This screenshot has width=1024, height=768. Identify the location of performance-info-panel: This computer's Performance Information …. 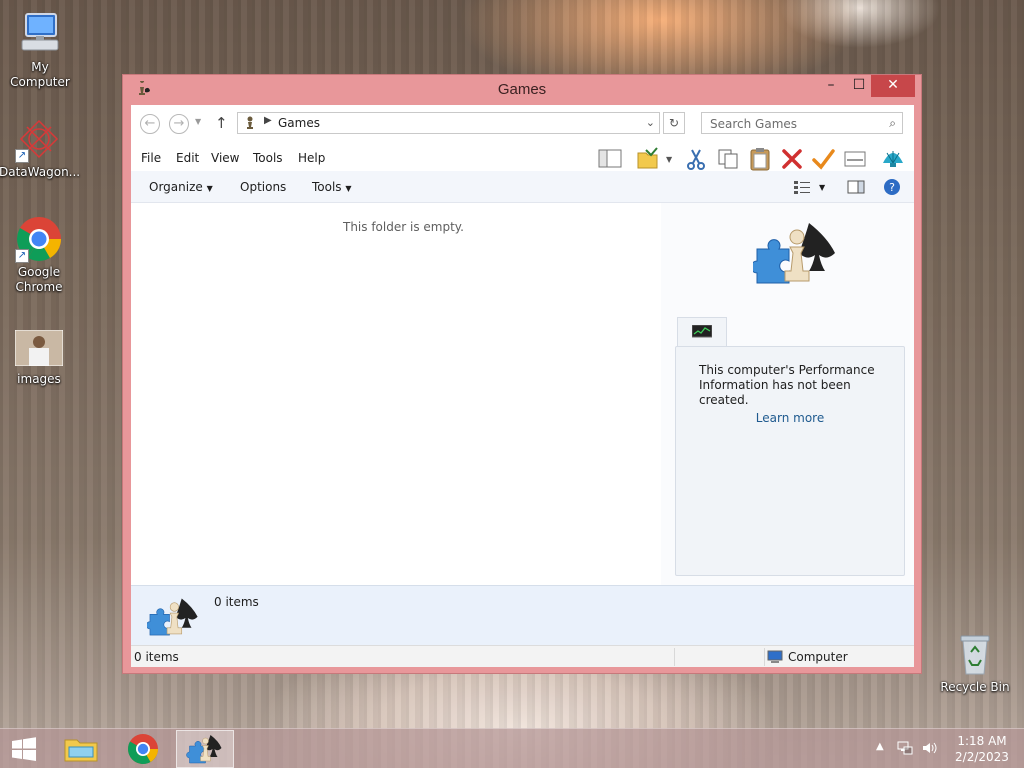
(790, 461).